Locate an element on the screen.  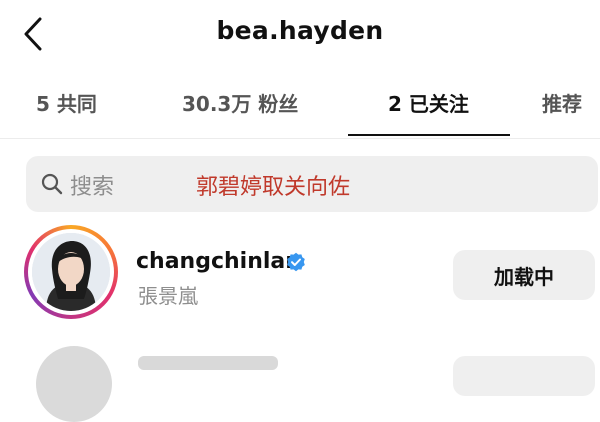
avatar-photo is located at coordinates (71, 272).